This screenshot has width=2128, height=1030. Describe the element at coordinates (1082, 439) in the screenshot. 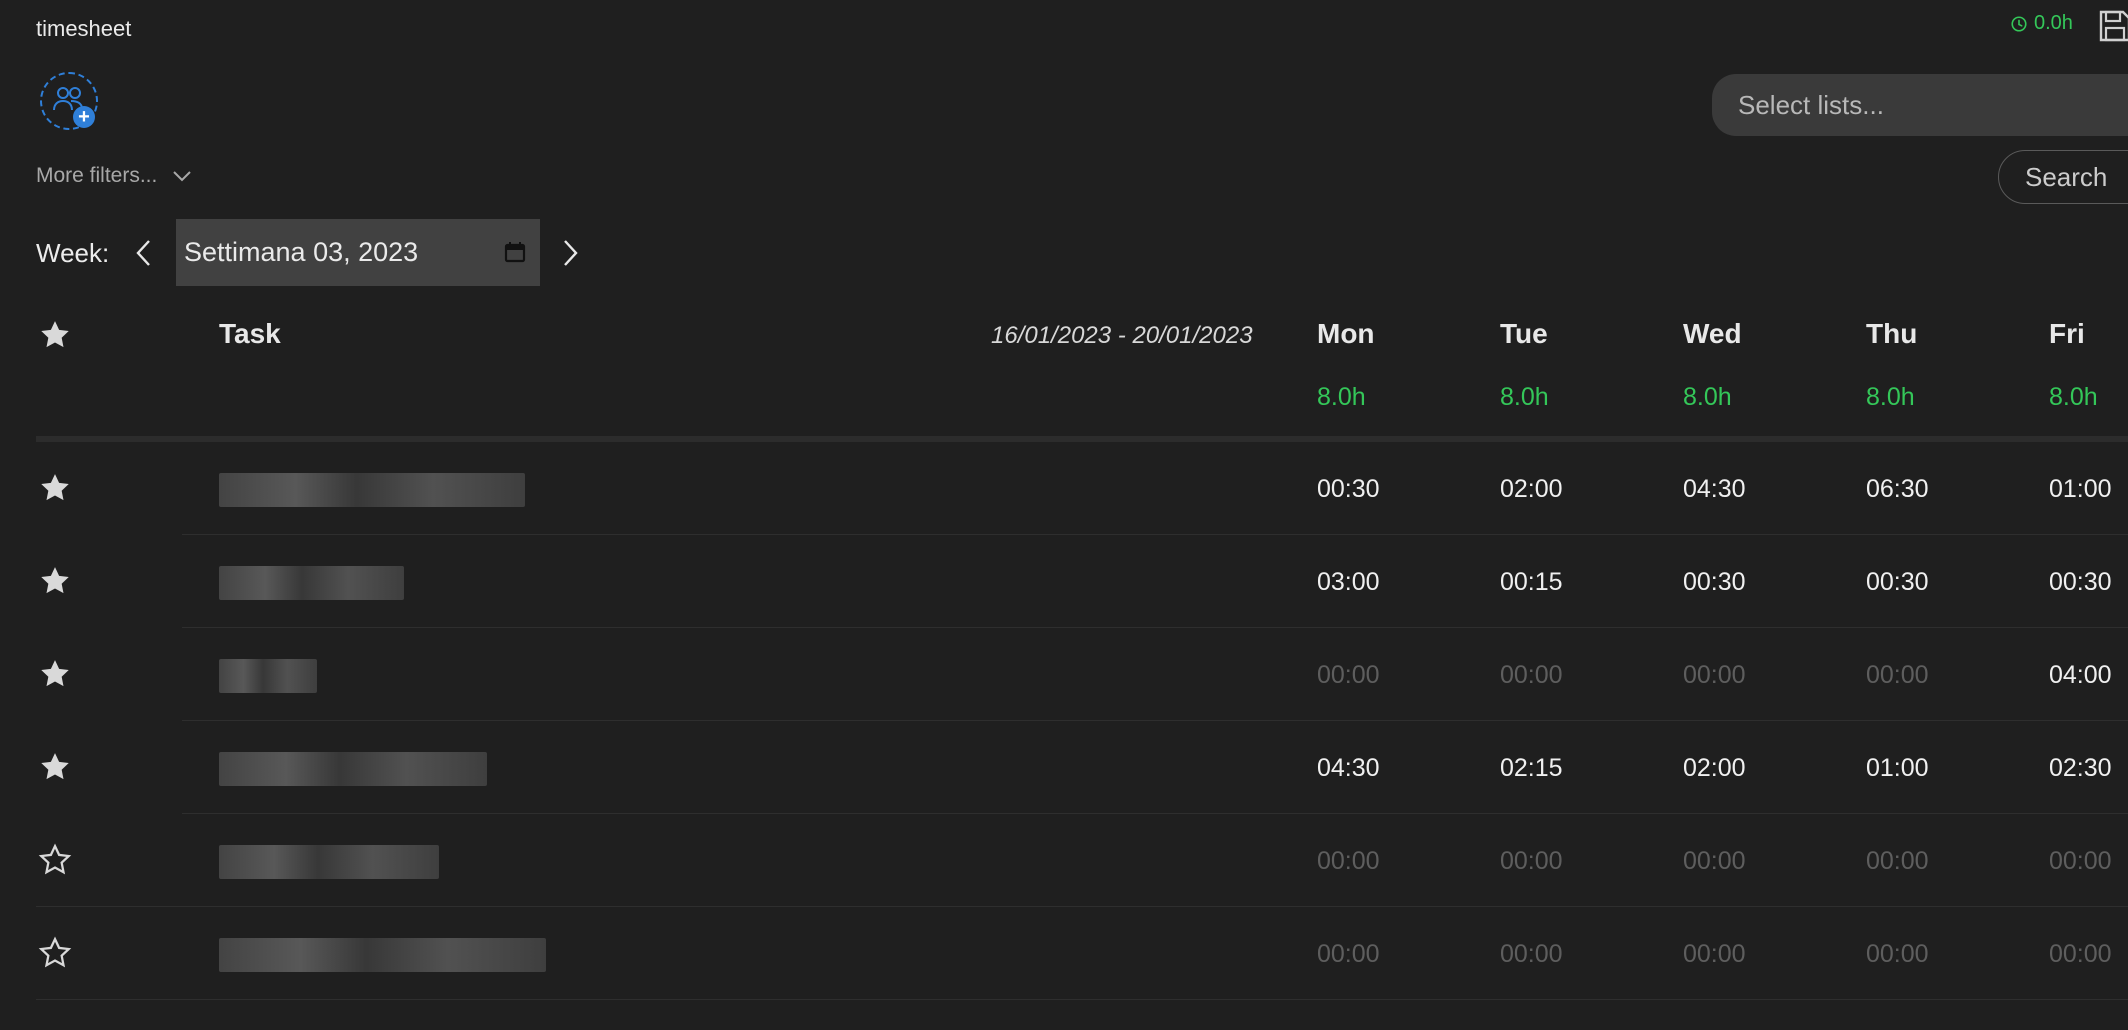

I see `header-divider` at that location.